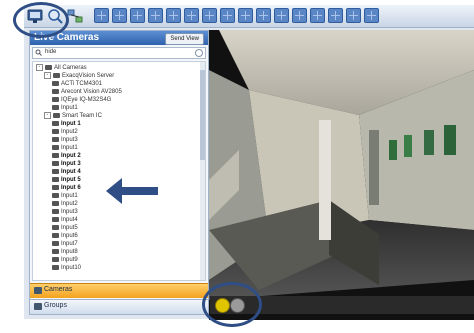 The width and height of the screenshot is (474, 333). What do you see at coordinates (69, 228) in the screenshot?
I see `tree-item-label: Input5` at bounding box center [69, 228].